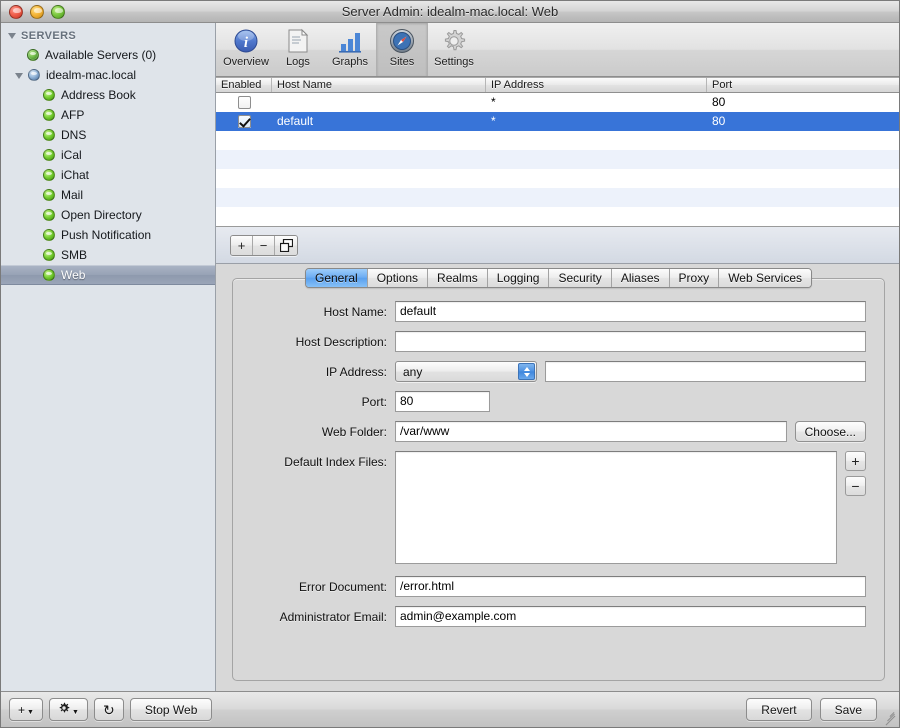  What do you see at coordinates (108, 135) in the screenshot?
I see `sidebar-item-dns: DNS` at bounding box center [108, 135].